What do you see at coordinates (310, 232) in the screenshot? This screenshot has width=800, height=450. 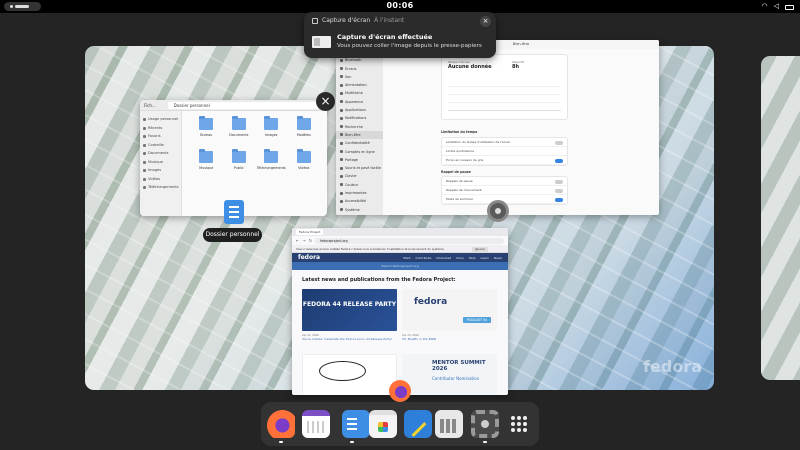 I see `browser-tab: Fedora Project` at bounding box center [310, 232].